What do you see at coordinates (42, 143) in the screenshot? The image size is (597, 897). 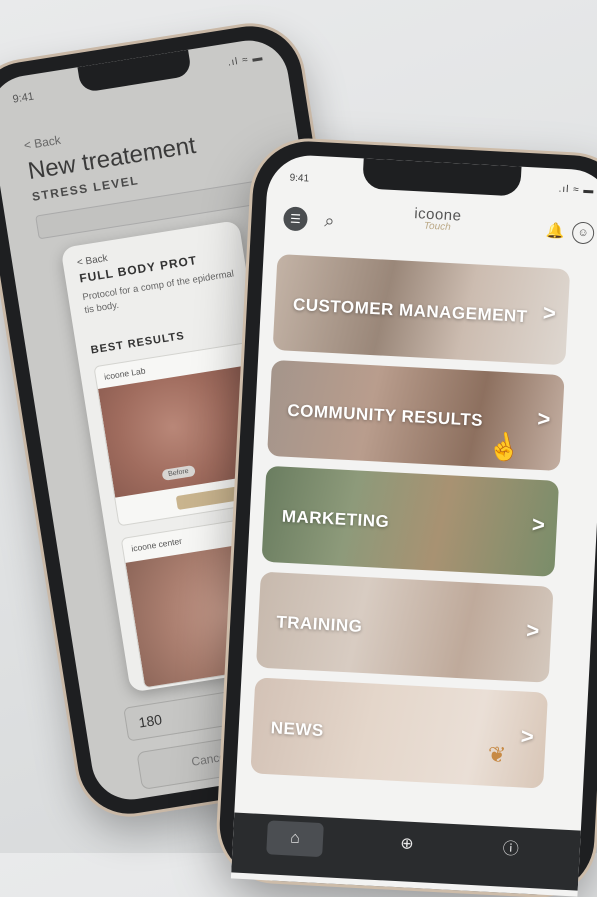 I see `back-link: < Back` at bounding box center [42, 143].